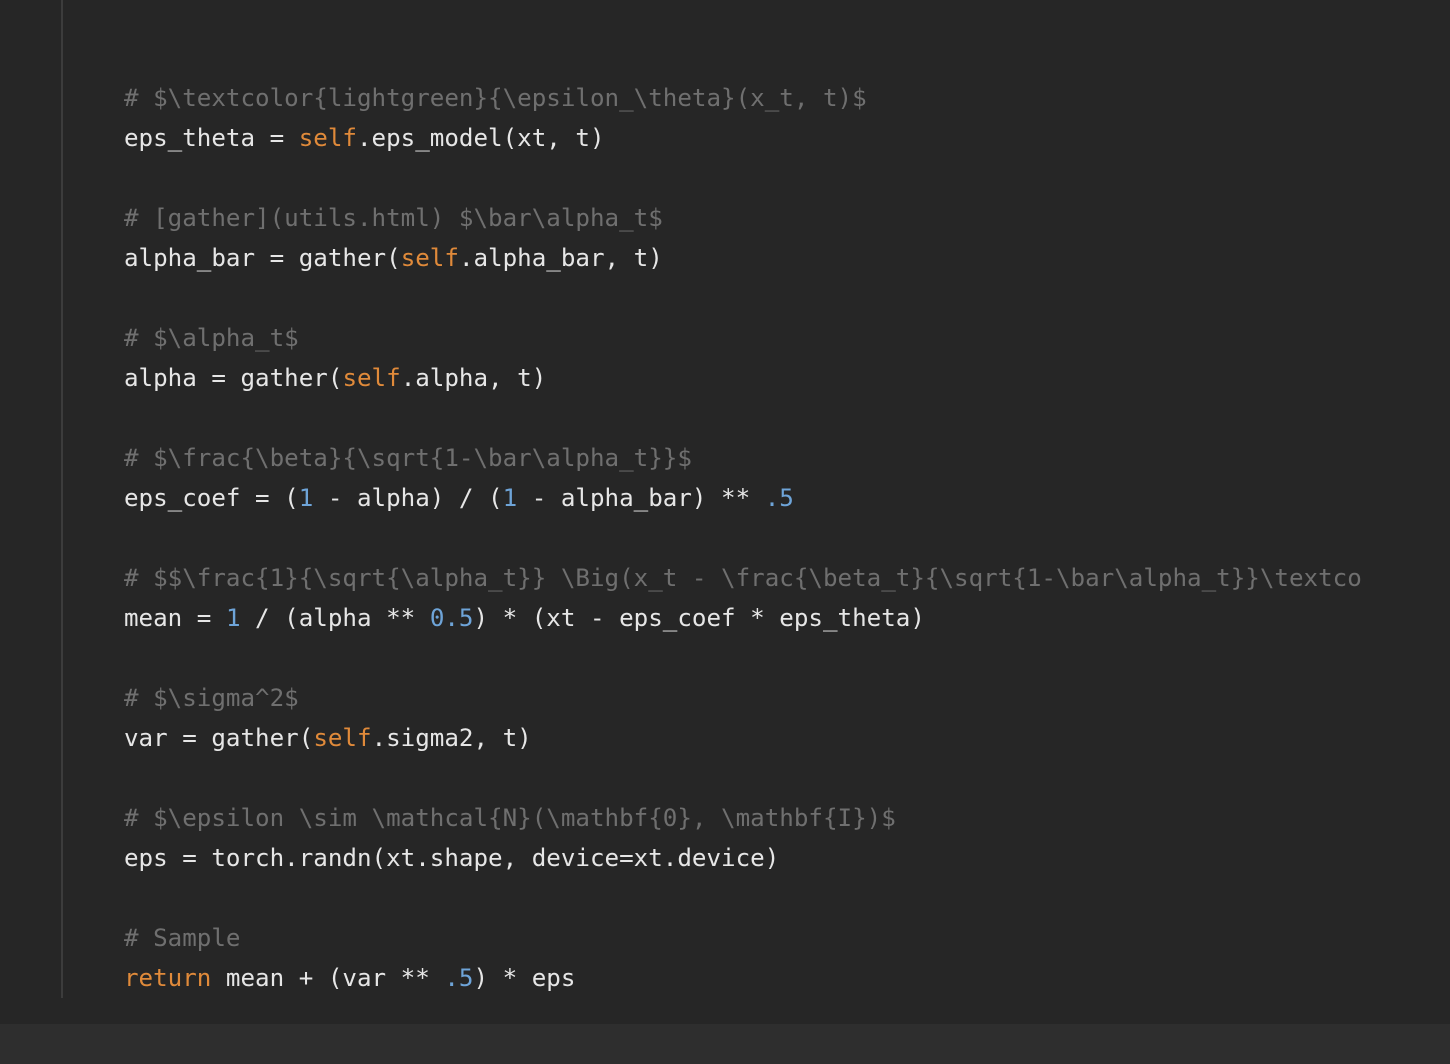 This screenshot has width=1450, height=1064. I want to click on code-line: alpha_bar = gather(self.alpha_bar, t), so click(743, 258).